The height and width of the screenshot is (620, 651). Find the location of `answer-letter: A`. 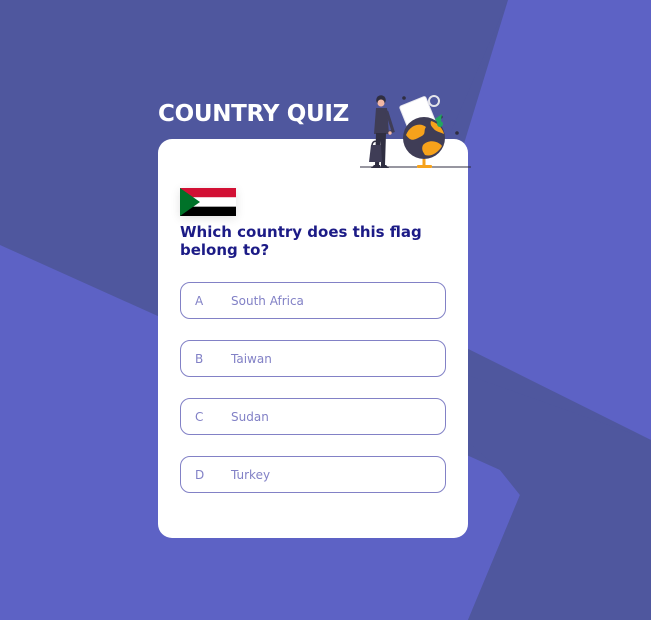

answer-letter: A is located at coordinates (199, 300).